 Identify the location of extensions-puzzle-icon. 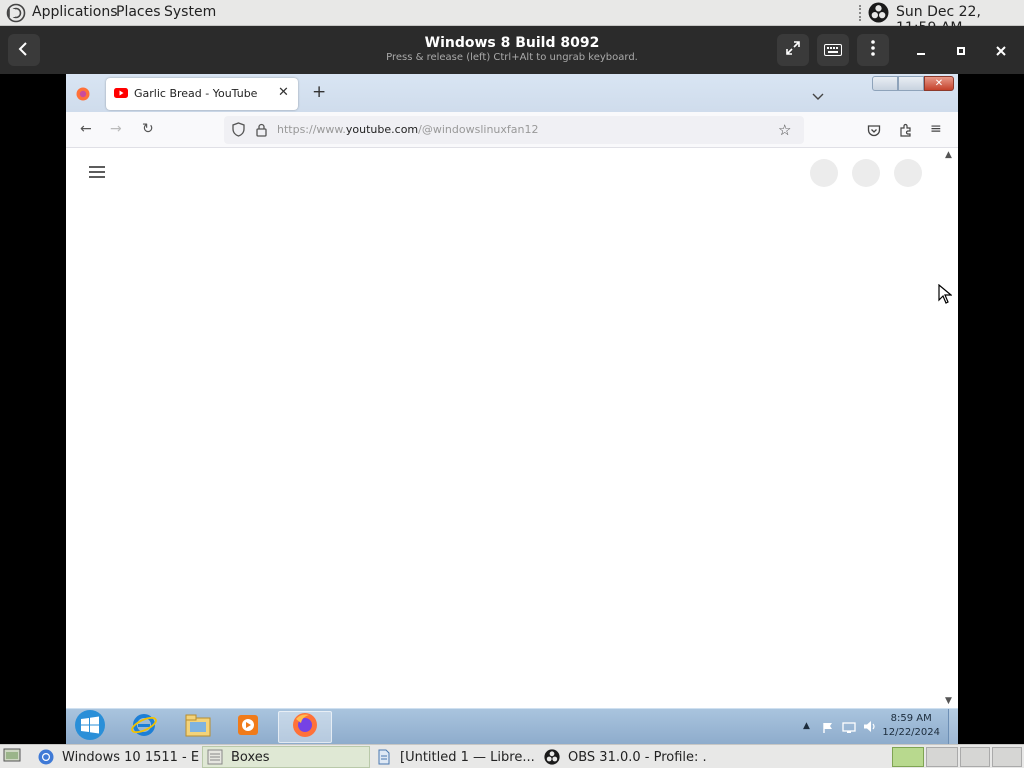
(906, 131).